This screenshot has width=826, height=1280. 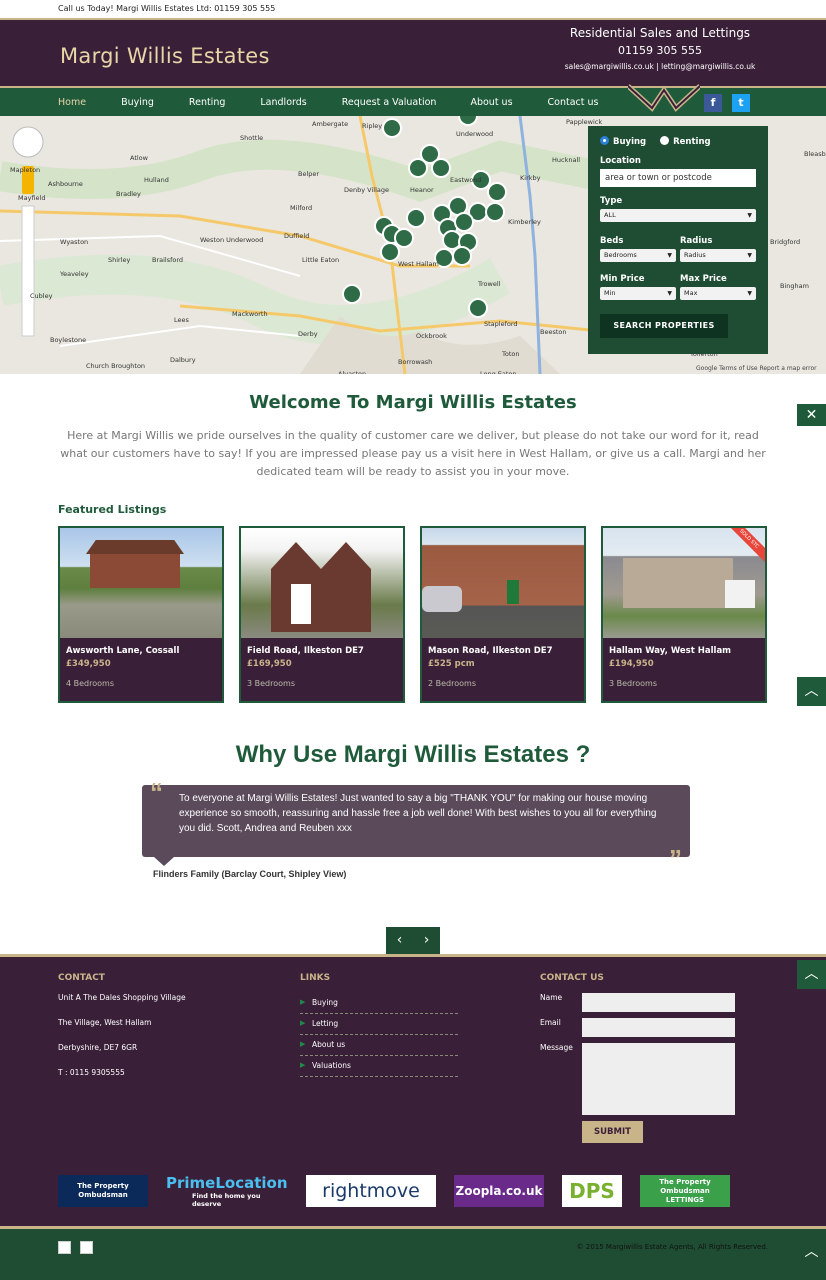 I want to click on footer-link-about: About us, so click(x=379, y=1045).